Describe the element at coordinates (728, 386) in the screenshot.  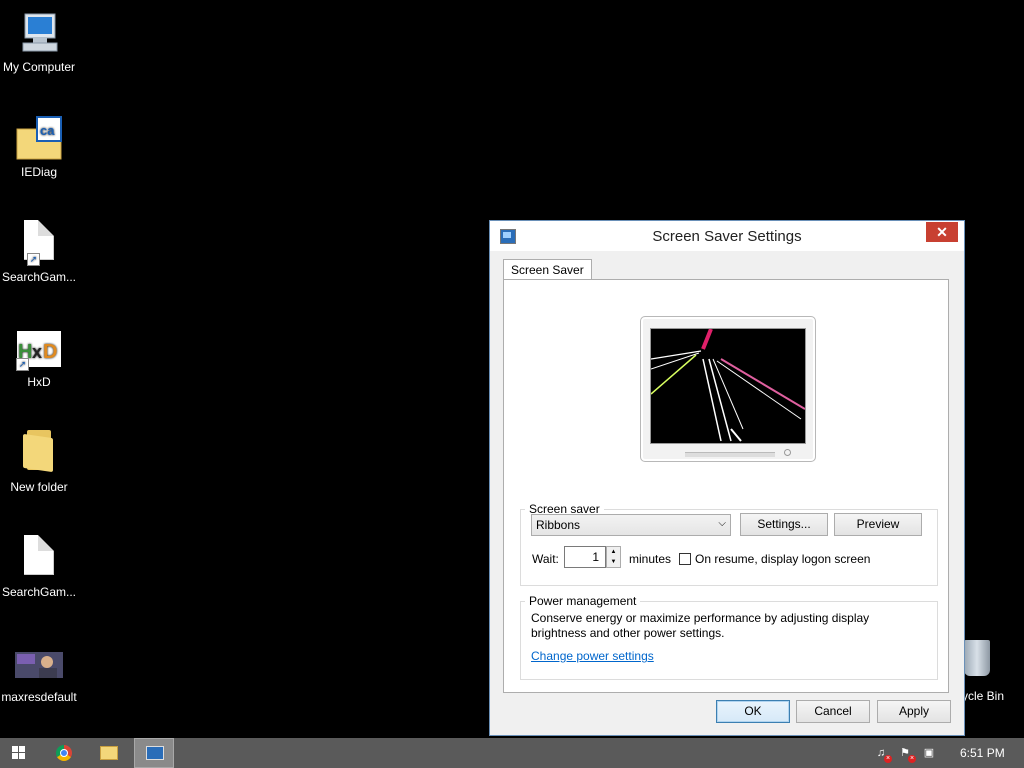
I see `ribbons-preview-screen` at that location.